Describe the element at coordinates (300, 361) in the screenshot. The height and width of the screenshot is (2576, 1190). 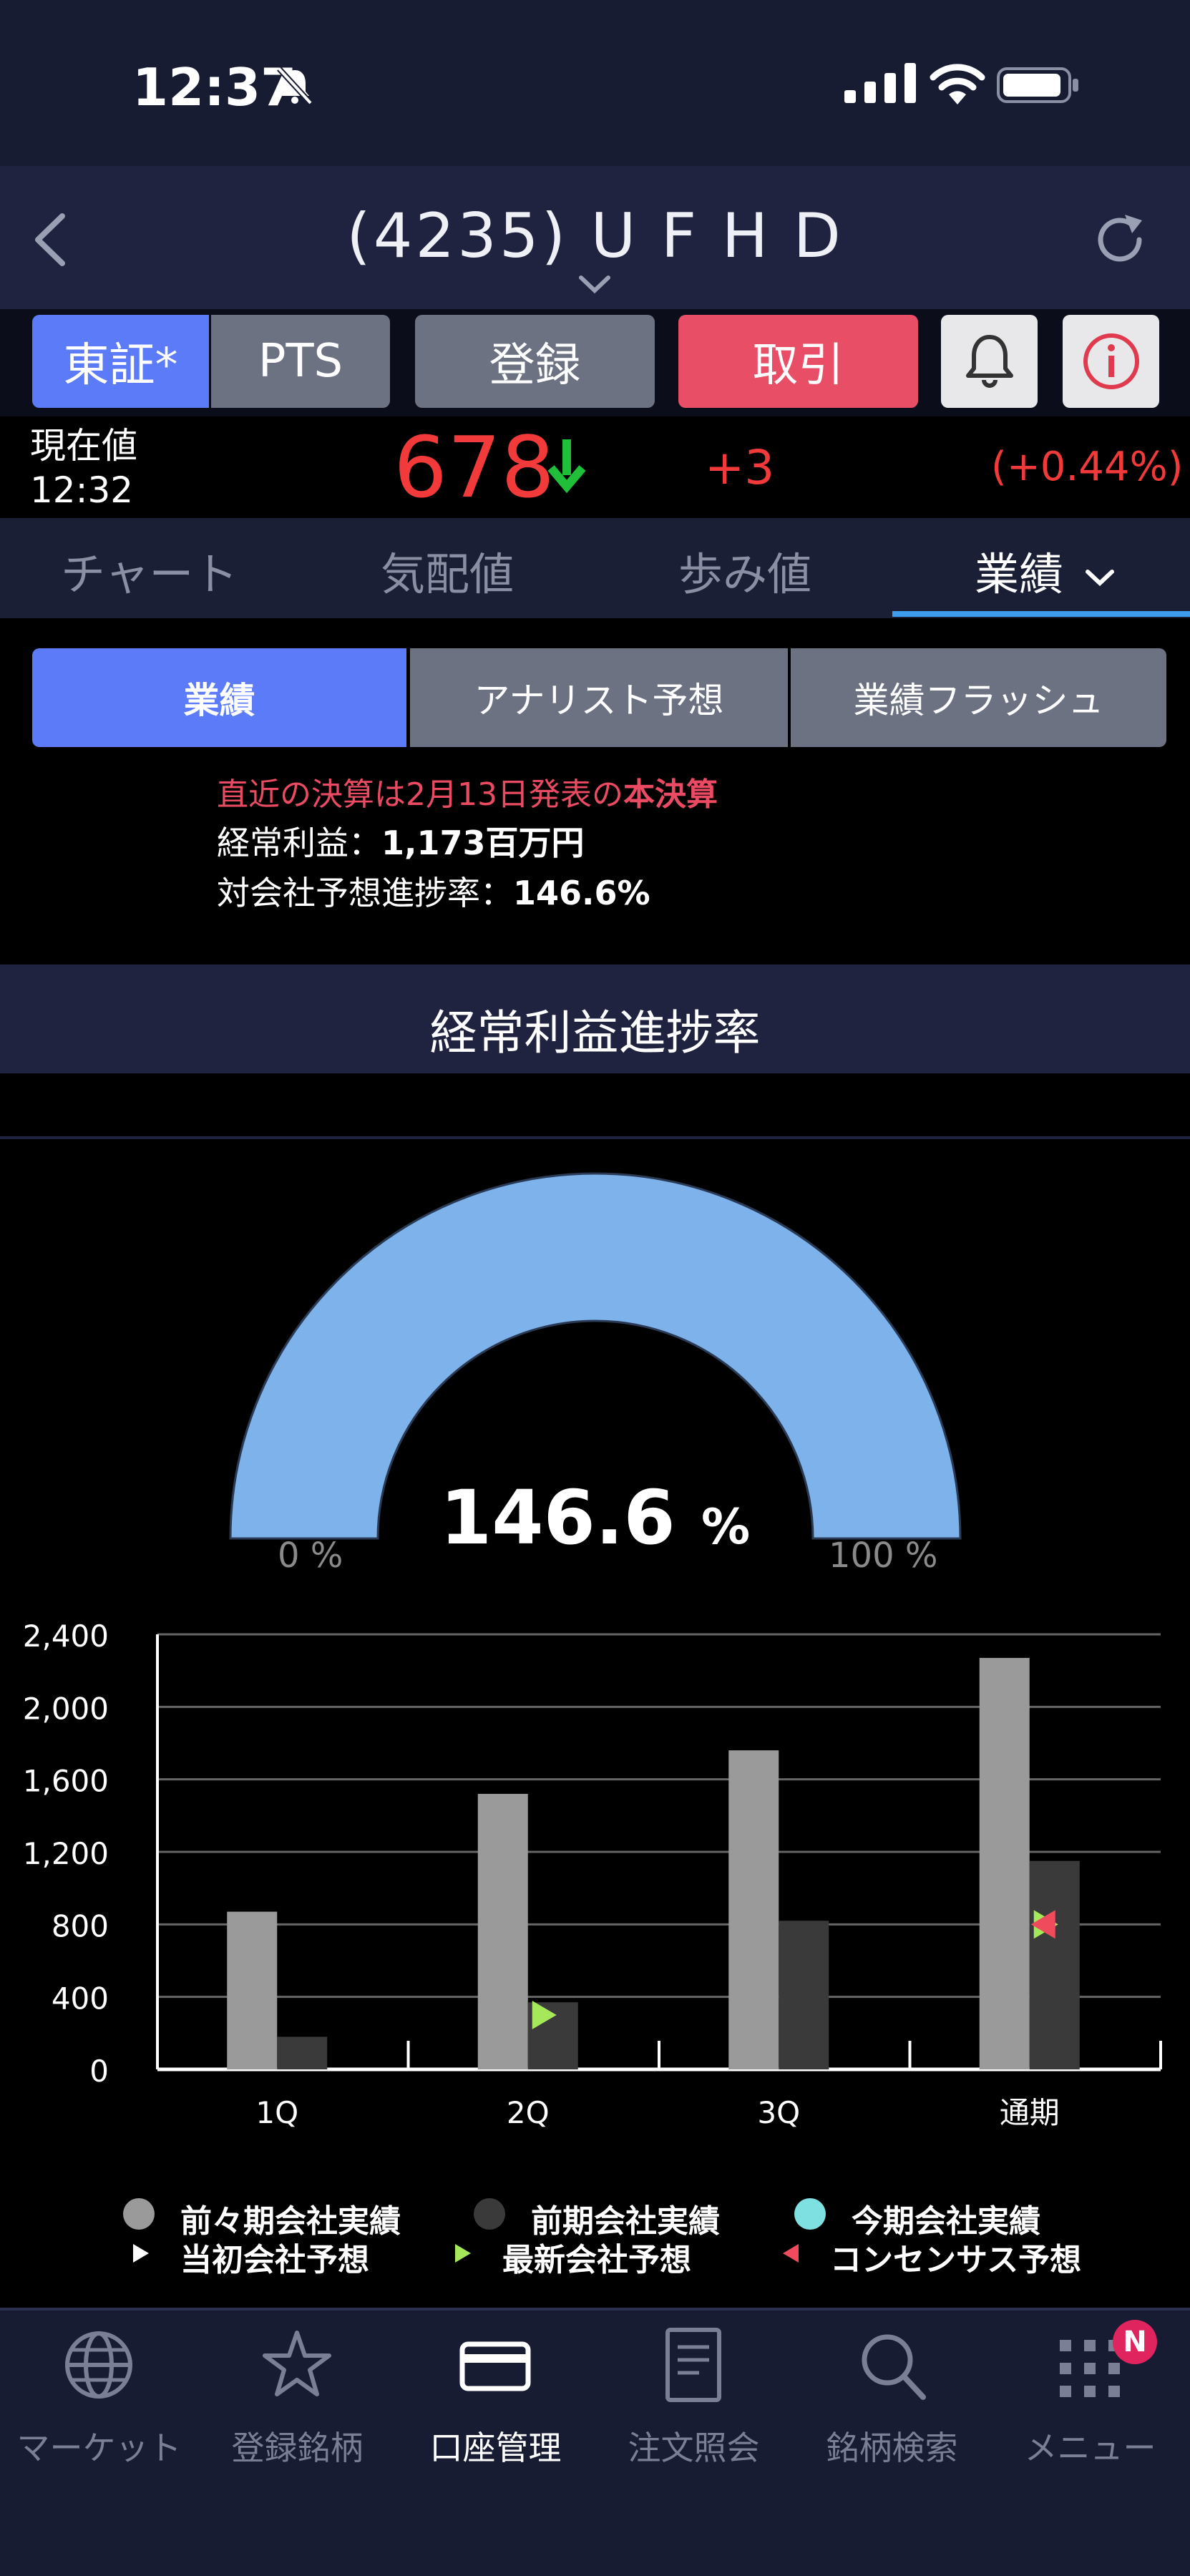
I see `pts-button: PTS` at that location.